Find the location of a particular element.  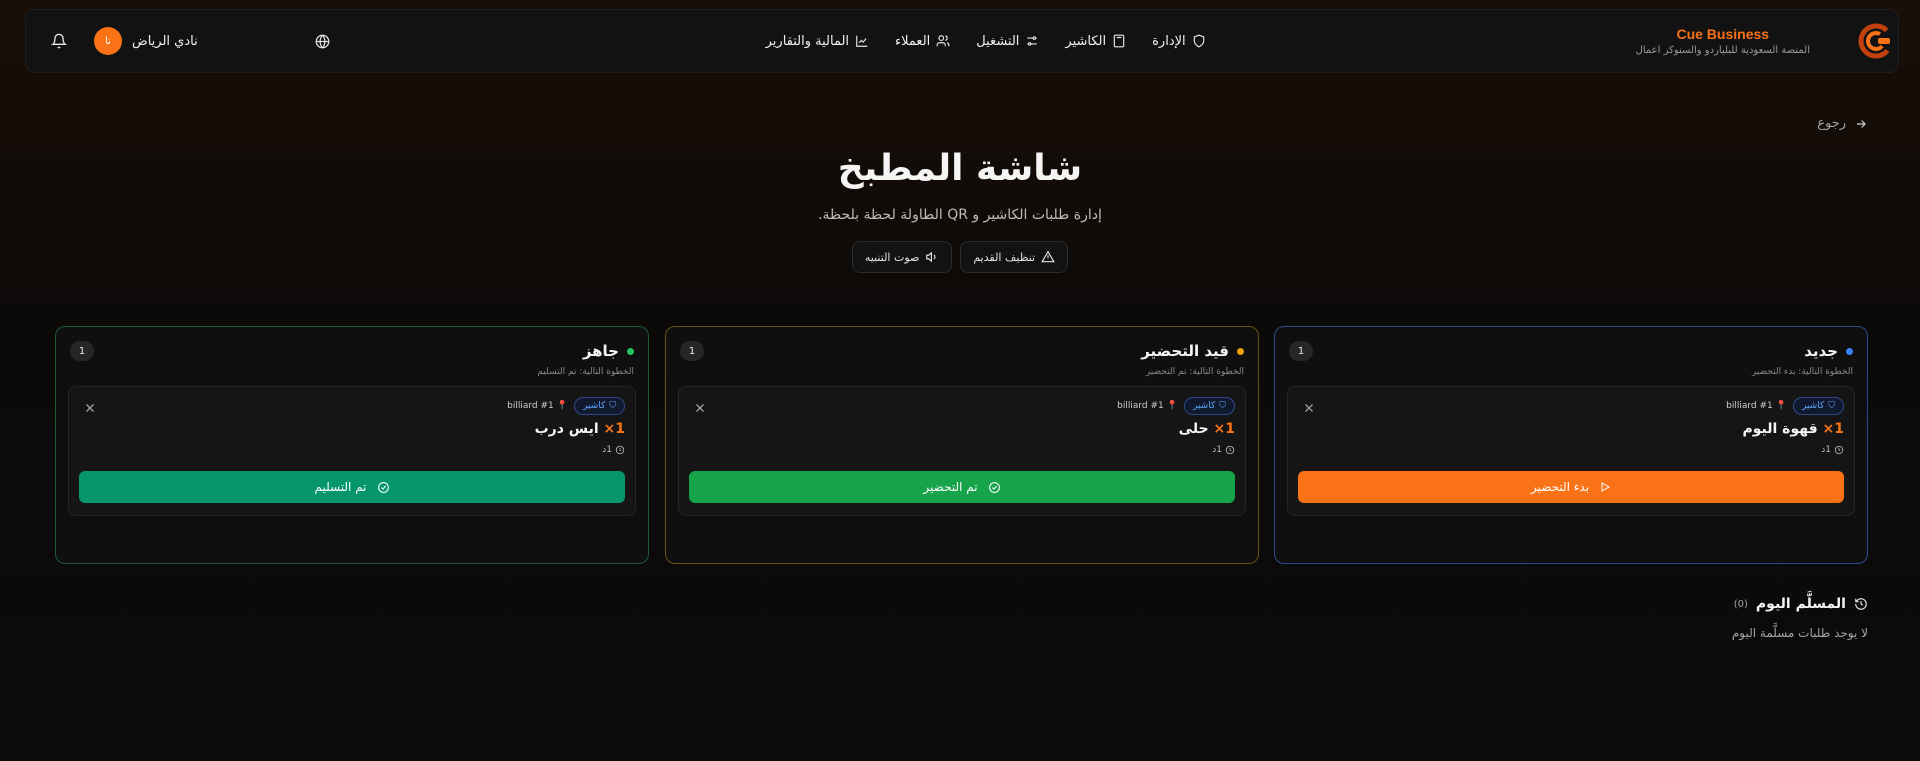

nav-finance-label: المالية والتقارير is located at coordinates (807, 41).